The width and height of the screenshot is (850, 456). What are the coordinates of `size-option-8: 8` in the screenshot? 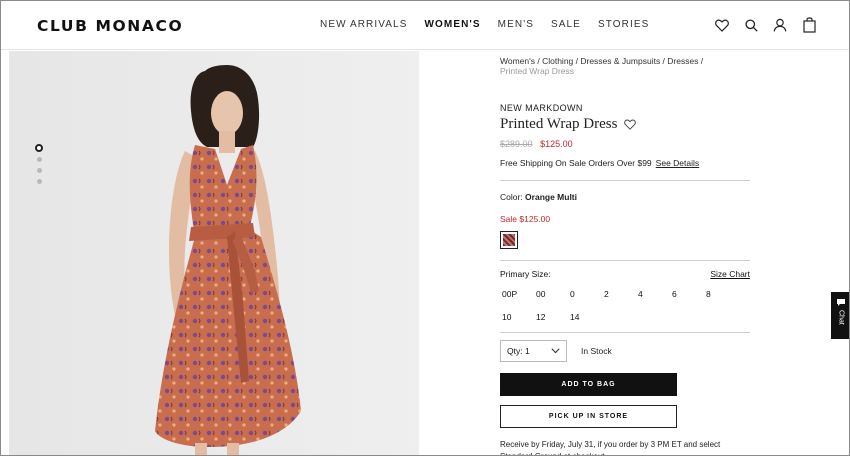 It's located at (721, 294).